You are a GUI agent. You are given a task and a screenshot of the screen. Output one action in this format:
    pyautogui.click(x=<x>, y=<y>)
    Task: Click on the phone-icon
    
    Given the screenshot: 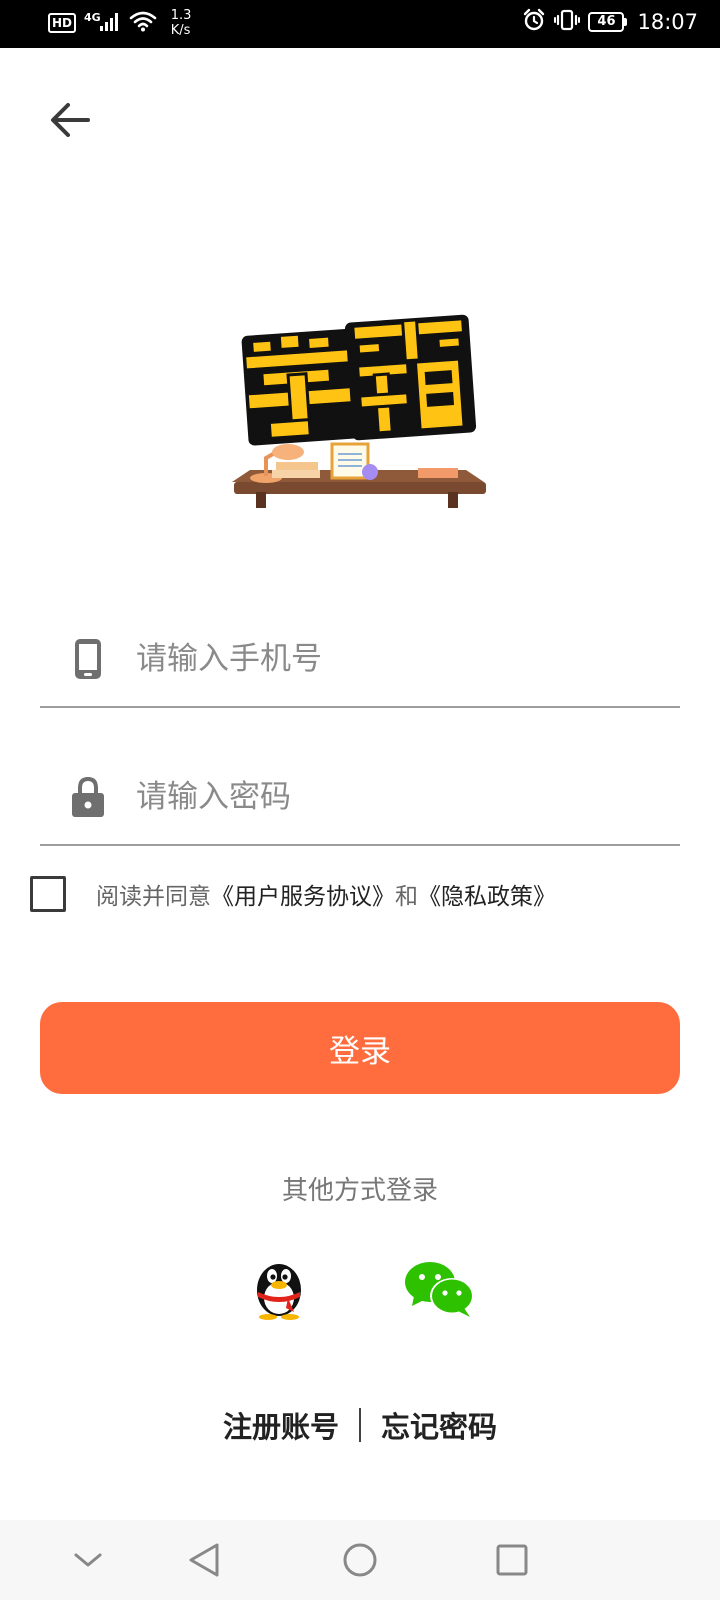 What is the action you would take?
    pyautogui.click(x=88, y=659)
    